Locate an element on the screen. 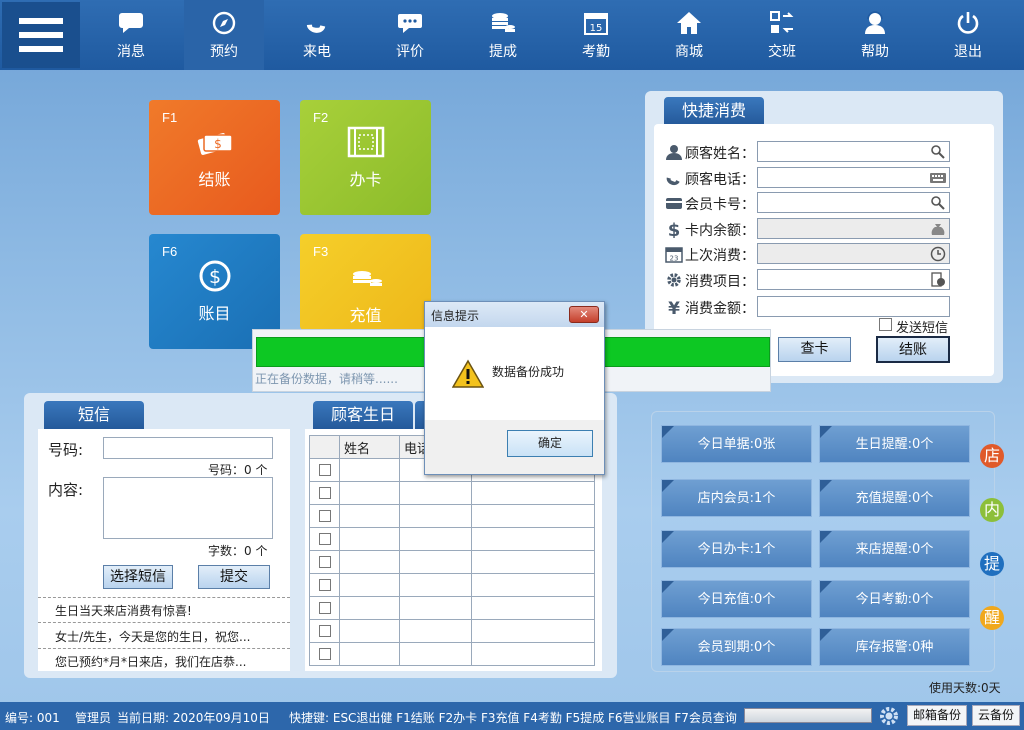 Image resolution: width=1024 pixels, height=730 pixels. nav-shift-handover: 交班 is located at coordinates (782, 35).